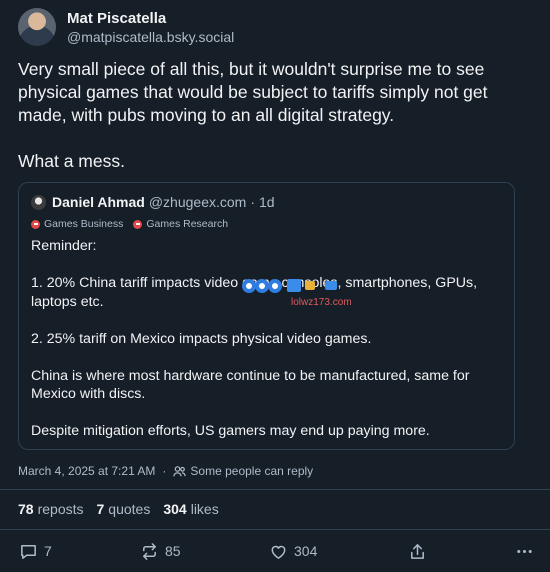 The width and height of the screenshot is (550, 572). What do you see at coordinates (84, 224) in the screenshot?
I see `badge-label: Games Business` at bounding box center [84, 224].